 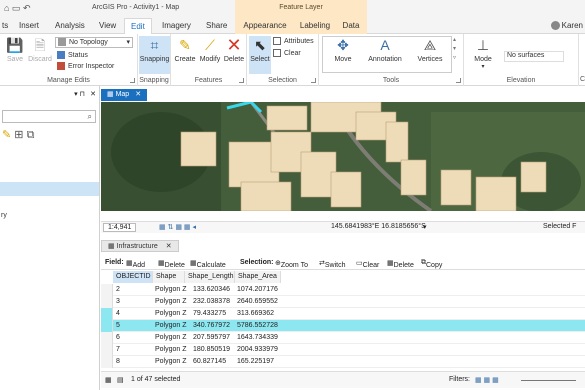 What do you see at coordinates (208, 264) in the screenshot?
I see `calculate-field-button: ▦ Calculate` at bounding box center [208, 264].